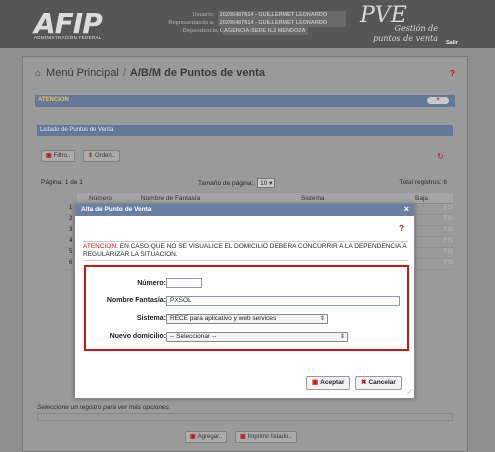 The width and height of the screenshot is (495, 452). Describe the element at coordinates (71, 219) in the screenshot. I see `row-number: 2` at that location.